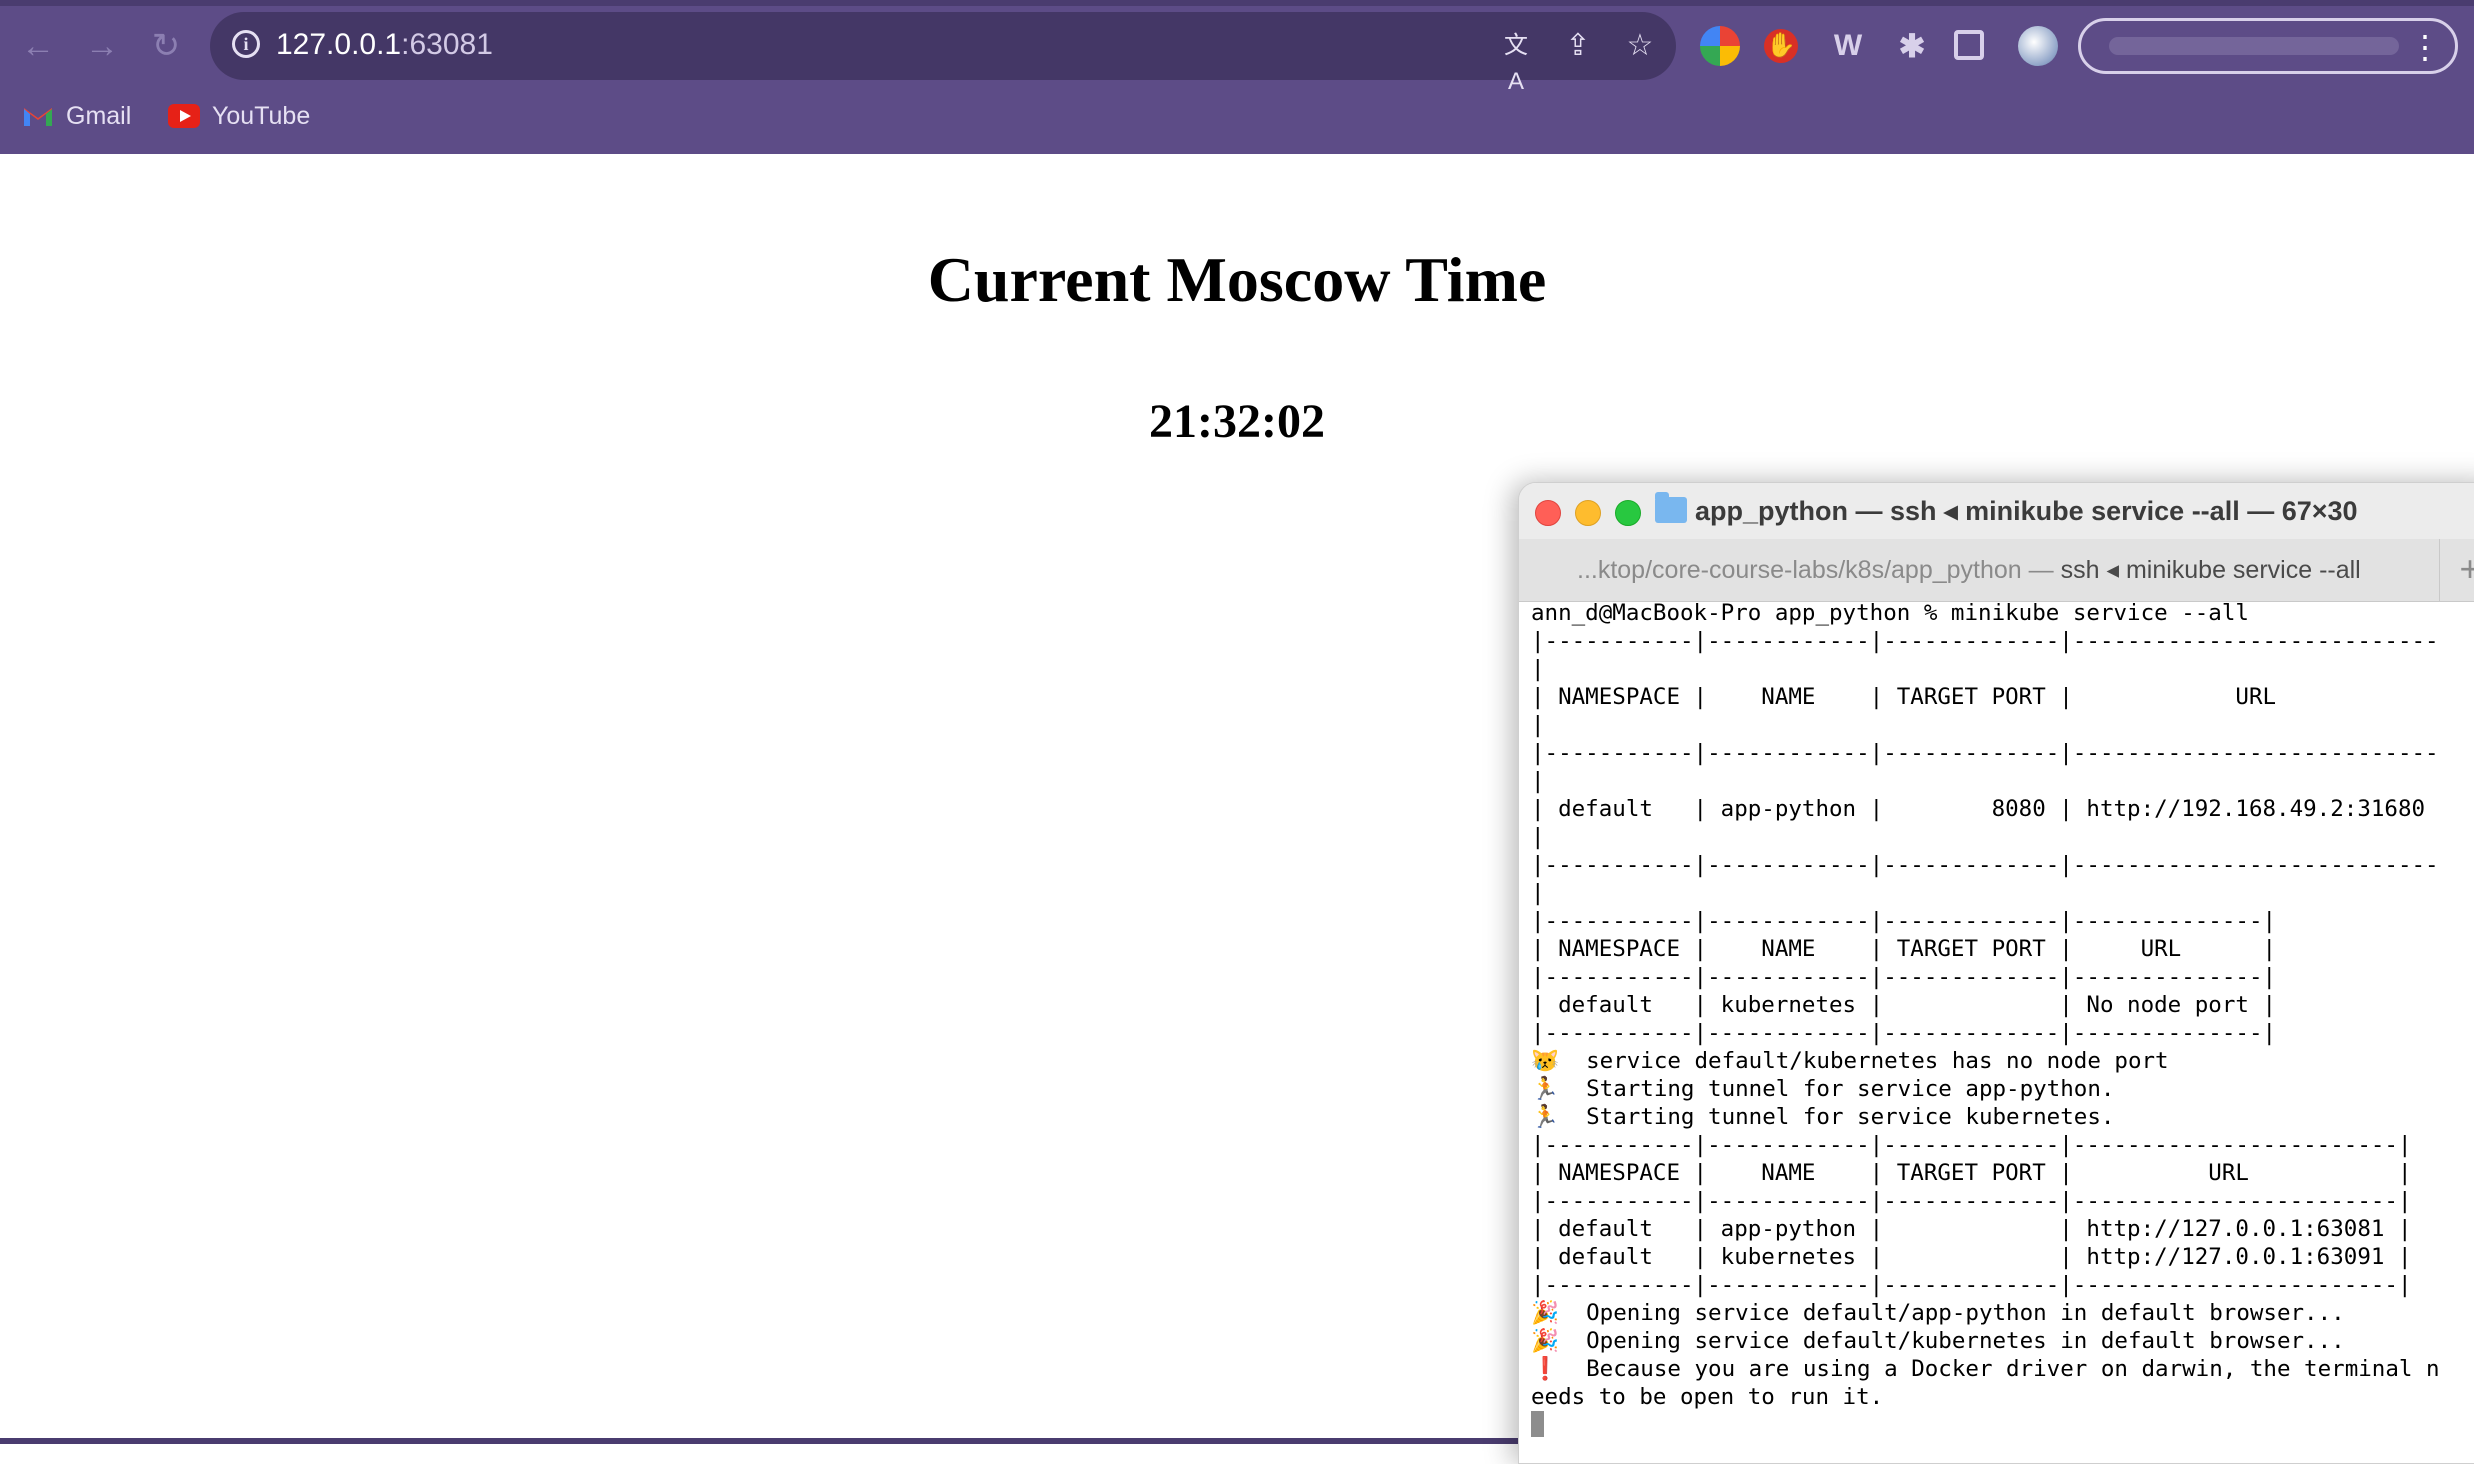  What do you see at coordinates (2038, 46) in the screenshot?
I see `profile-avatar` at bounding box center [2038, 46].